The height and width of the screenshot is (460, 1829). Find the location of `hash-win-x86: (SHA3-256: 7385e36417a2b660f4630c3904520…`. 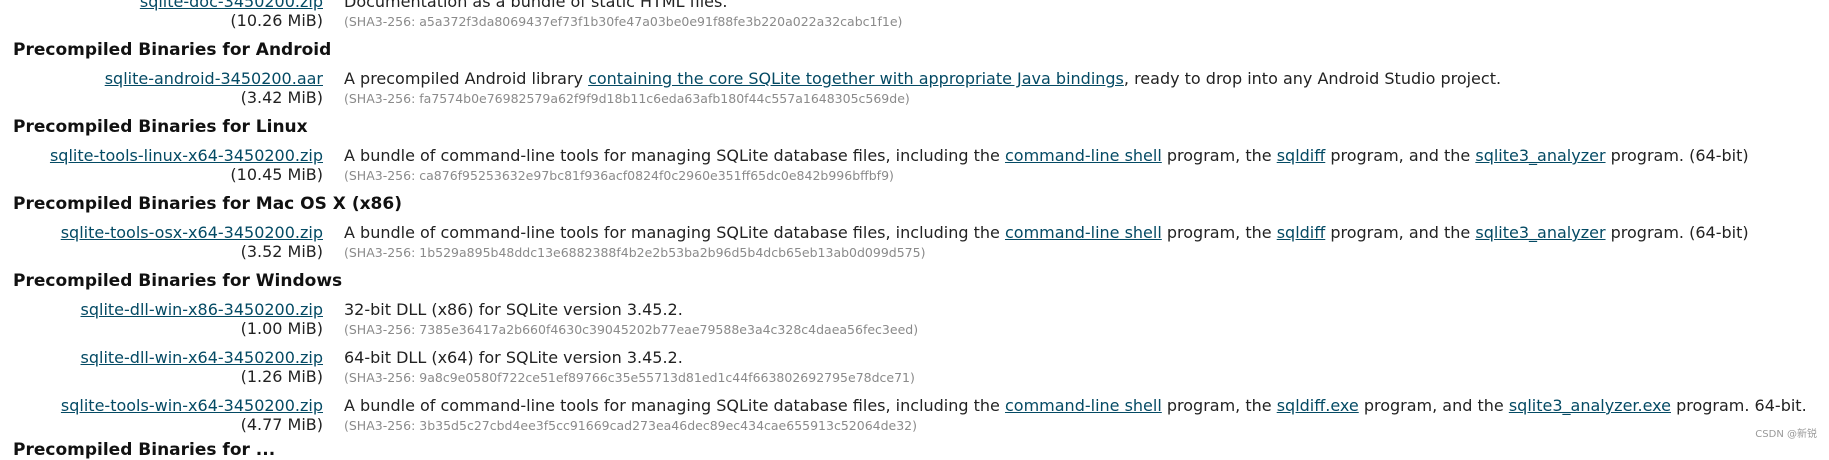

hash-win-x86: (SHA3-256: 7385e36417a2b660f4630c3904520… is located at coordinates (631, 329).